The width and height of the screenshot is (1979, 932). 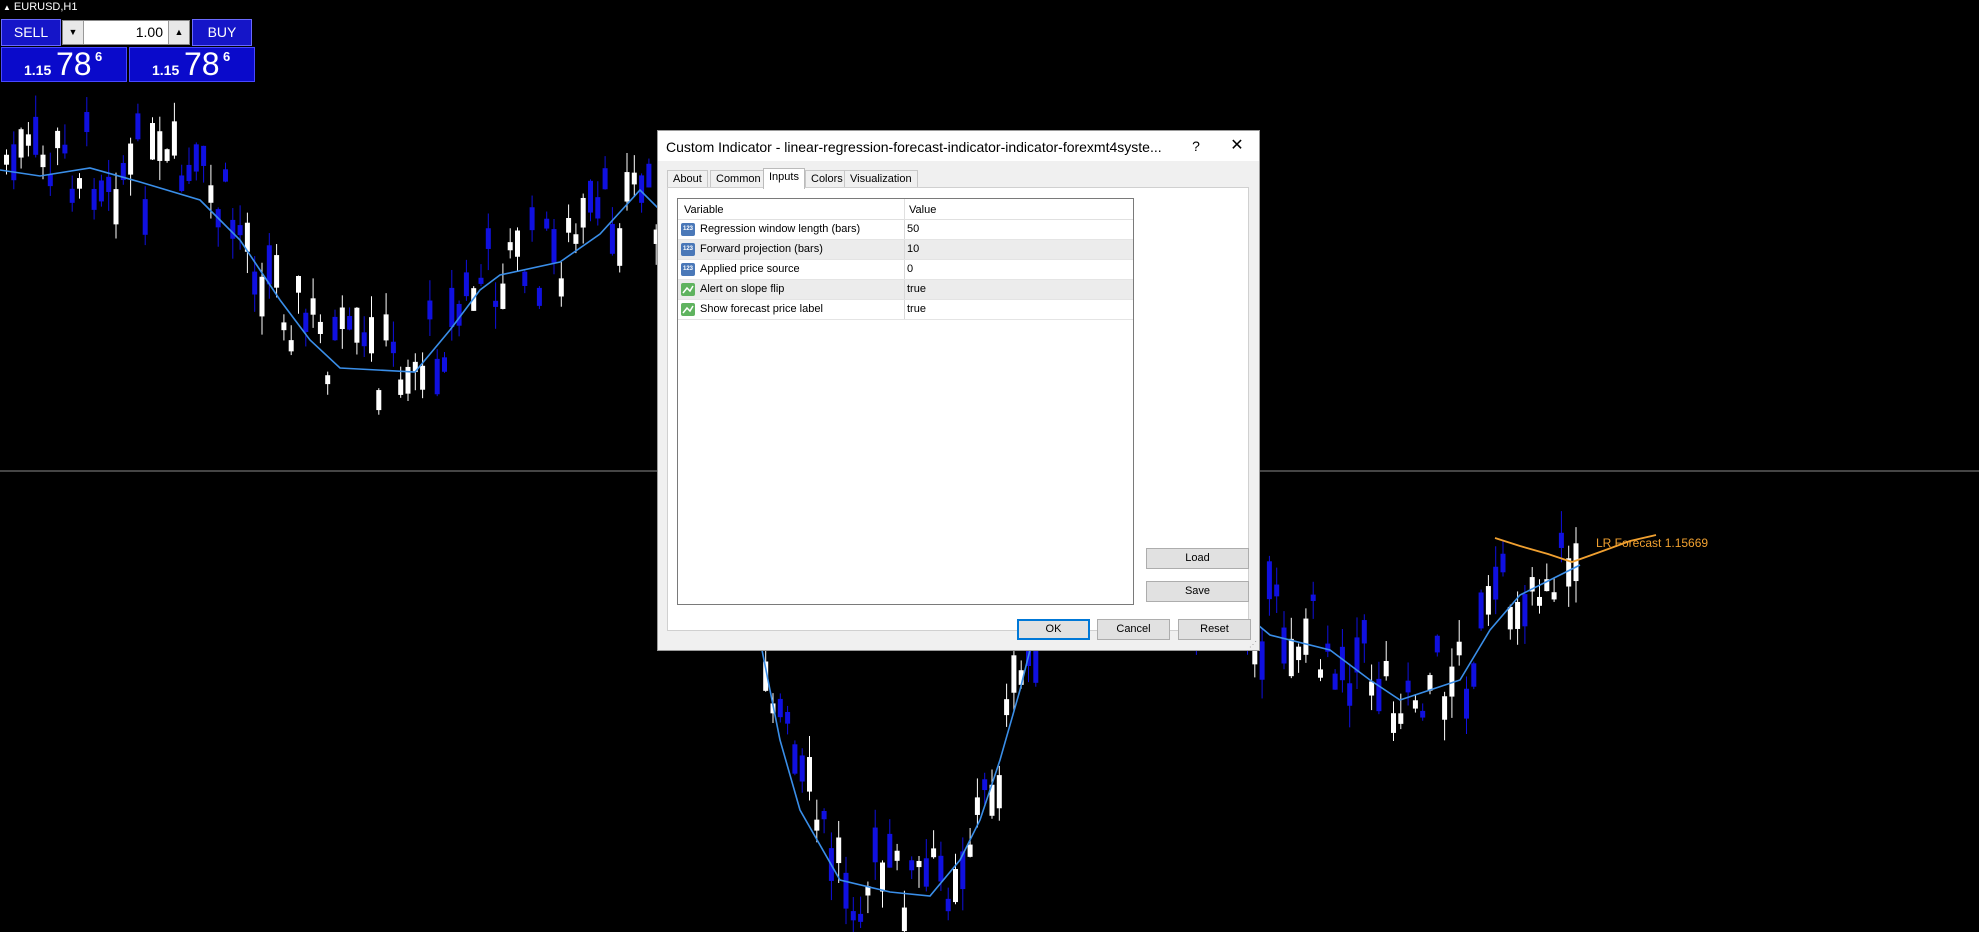 What do you see at coordinates (913, 229) in the screenshot?
I see `param-value: 50` at bounding box center [913, 229].